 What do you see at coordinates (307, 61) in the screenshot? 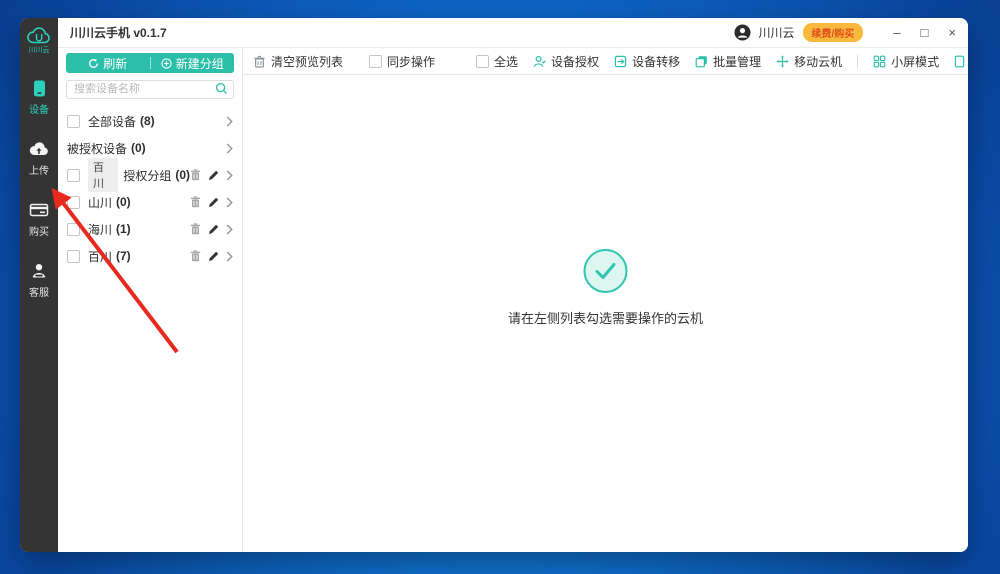
I see `clear-preview-label: 清空预览列表` at bounding box center [307, 61].